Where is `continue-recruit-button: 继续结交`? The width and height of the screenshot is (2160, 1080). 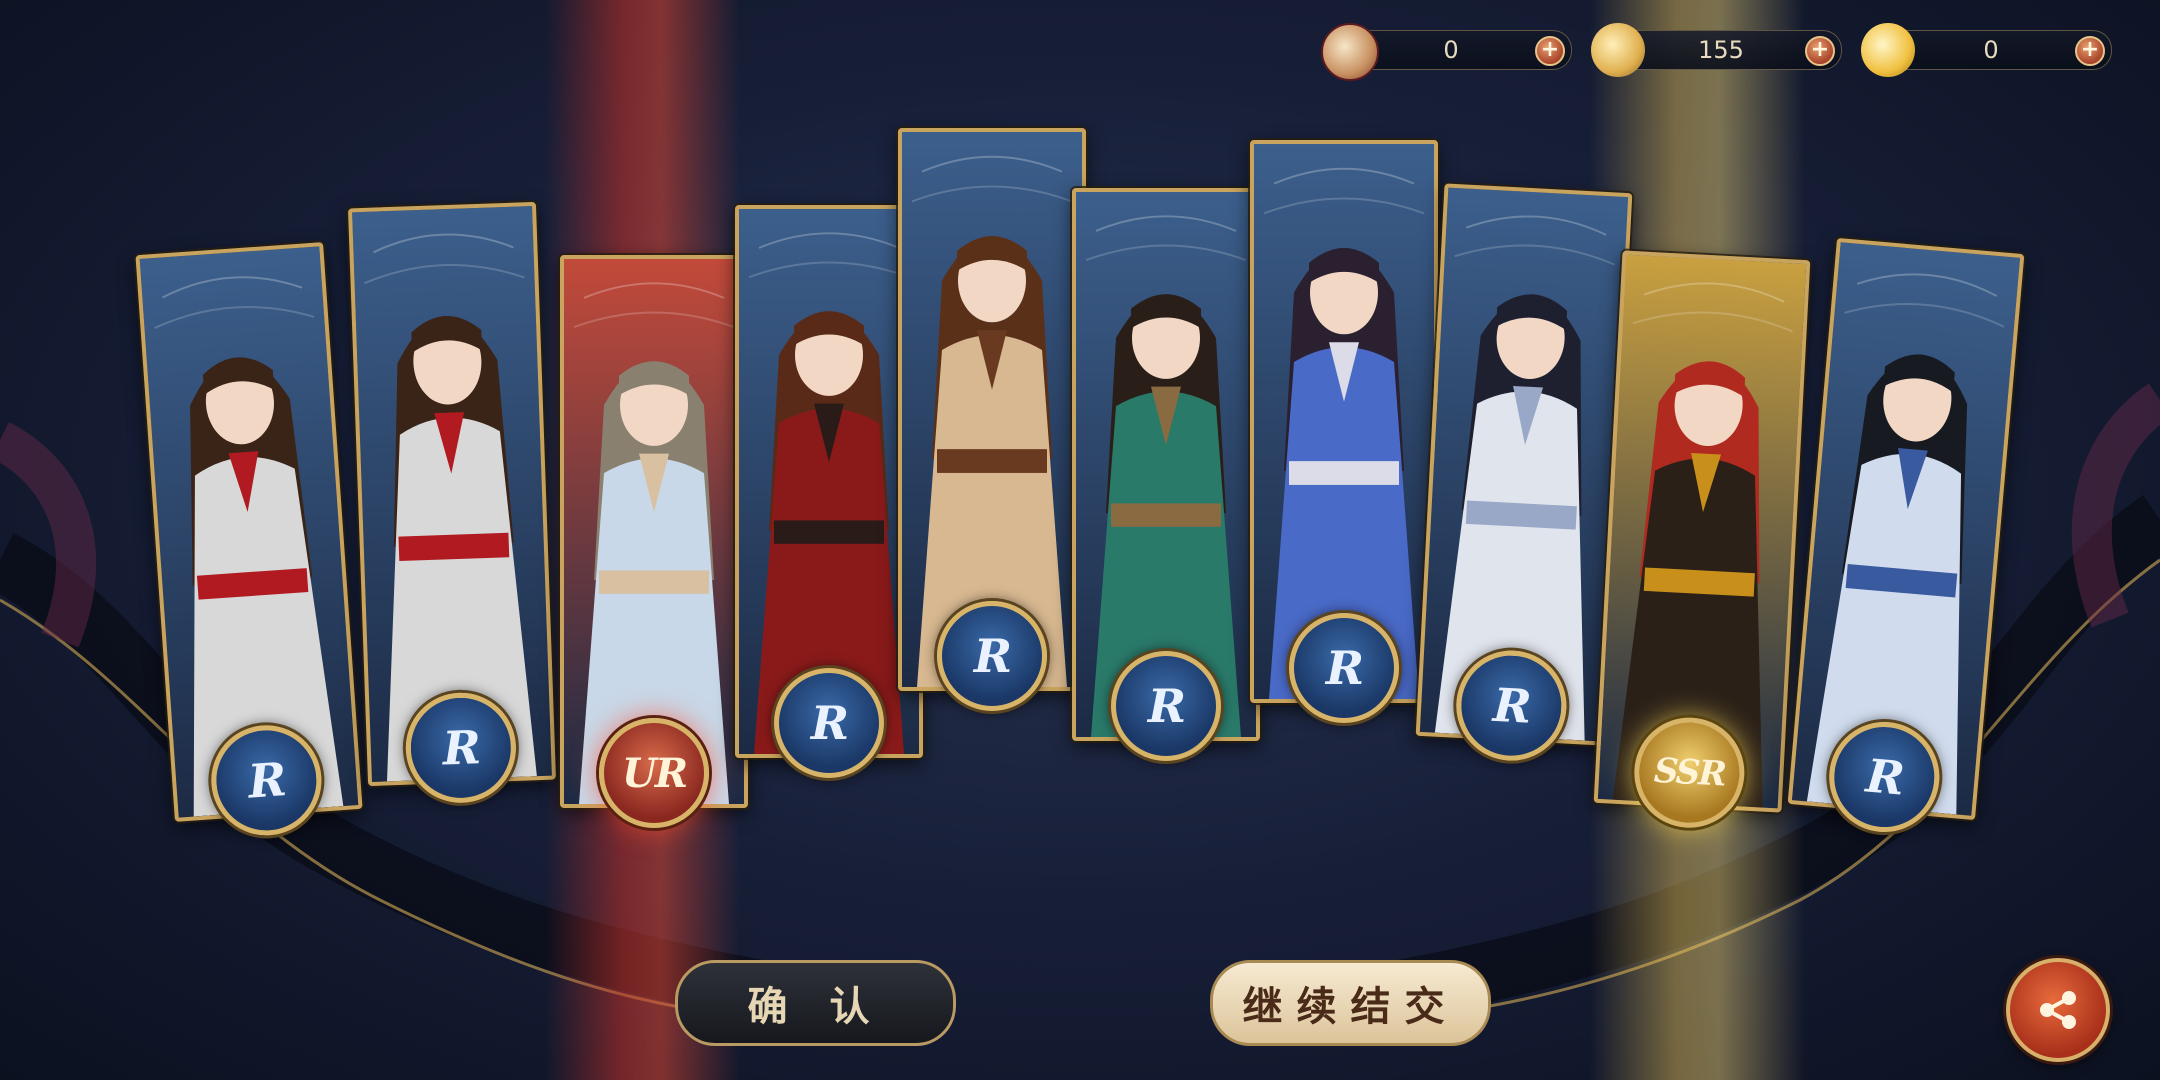
continue-recruit-button: 继续结交 is located at coordinates (1350, 1003).